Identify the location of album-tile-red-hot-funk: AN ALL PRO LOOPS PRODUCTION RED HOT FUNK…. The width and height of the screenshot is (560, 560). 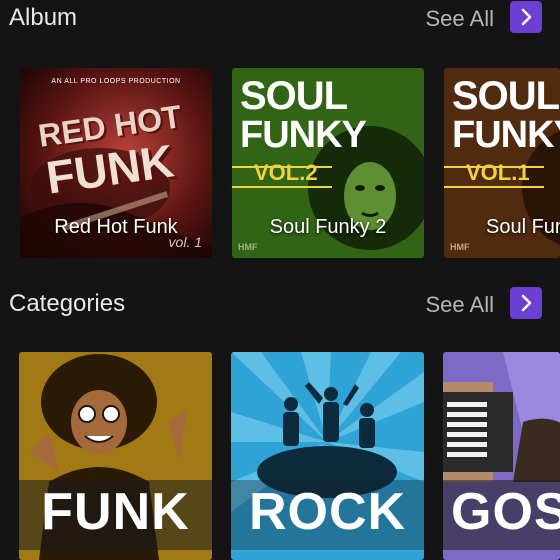
(116, 163).